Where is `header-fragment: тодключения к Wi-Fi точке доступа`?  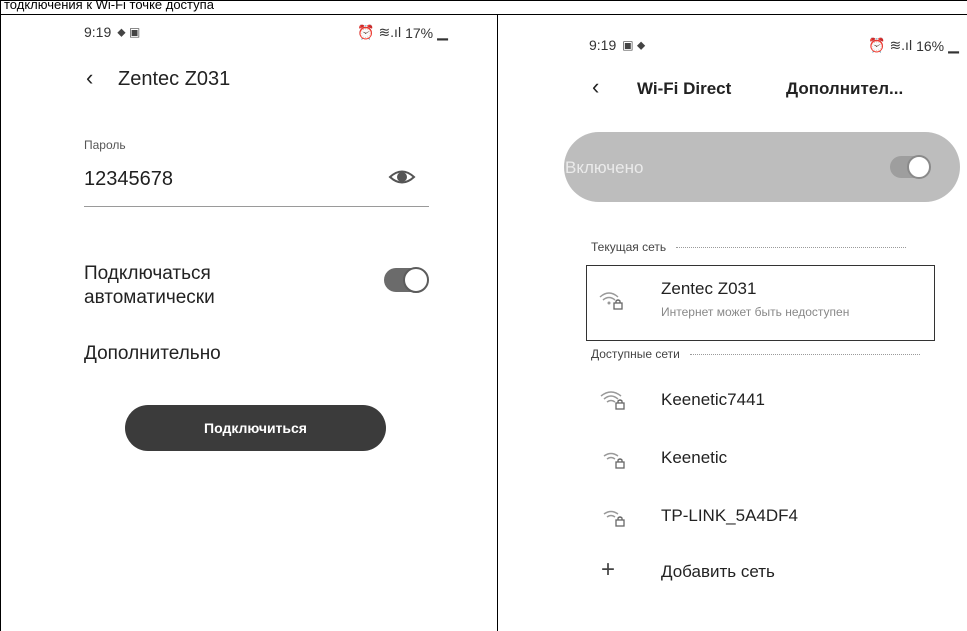
header-fragment: тодключения к Wi-Fi точке доступа is located at coordinates (109, 6).